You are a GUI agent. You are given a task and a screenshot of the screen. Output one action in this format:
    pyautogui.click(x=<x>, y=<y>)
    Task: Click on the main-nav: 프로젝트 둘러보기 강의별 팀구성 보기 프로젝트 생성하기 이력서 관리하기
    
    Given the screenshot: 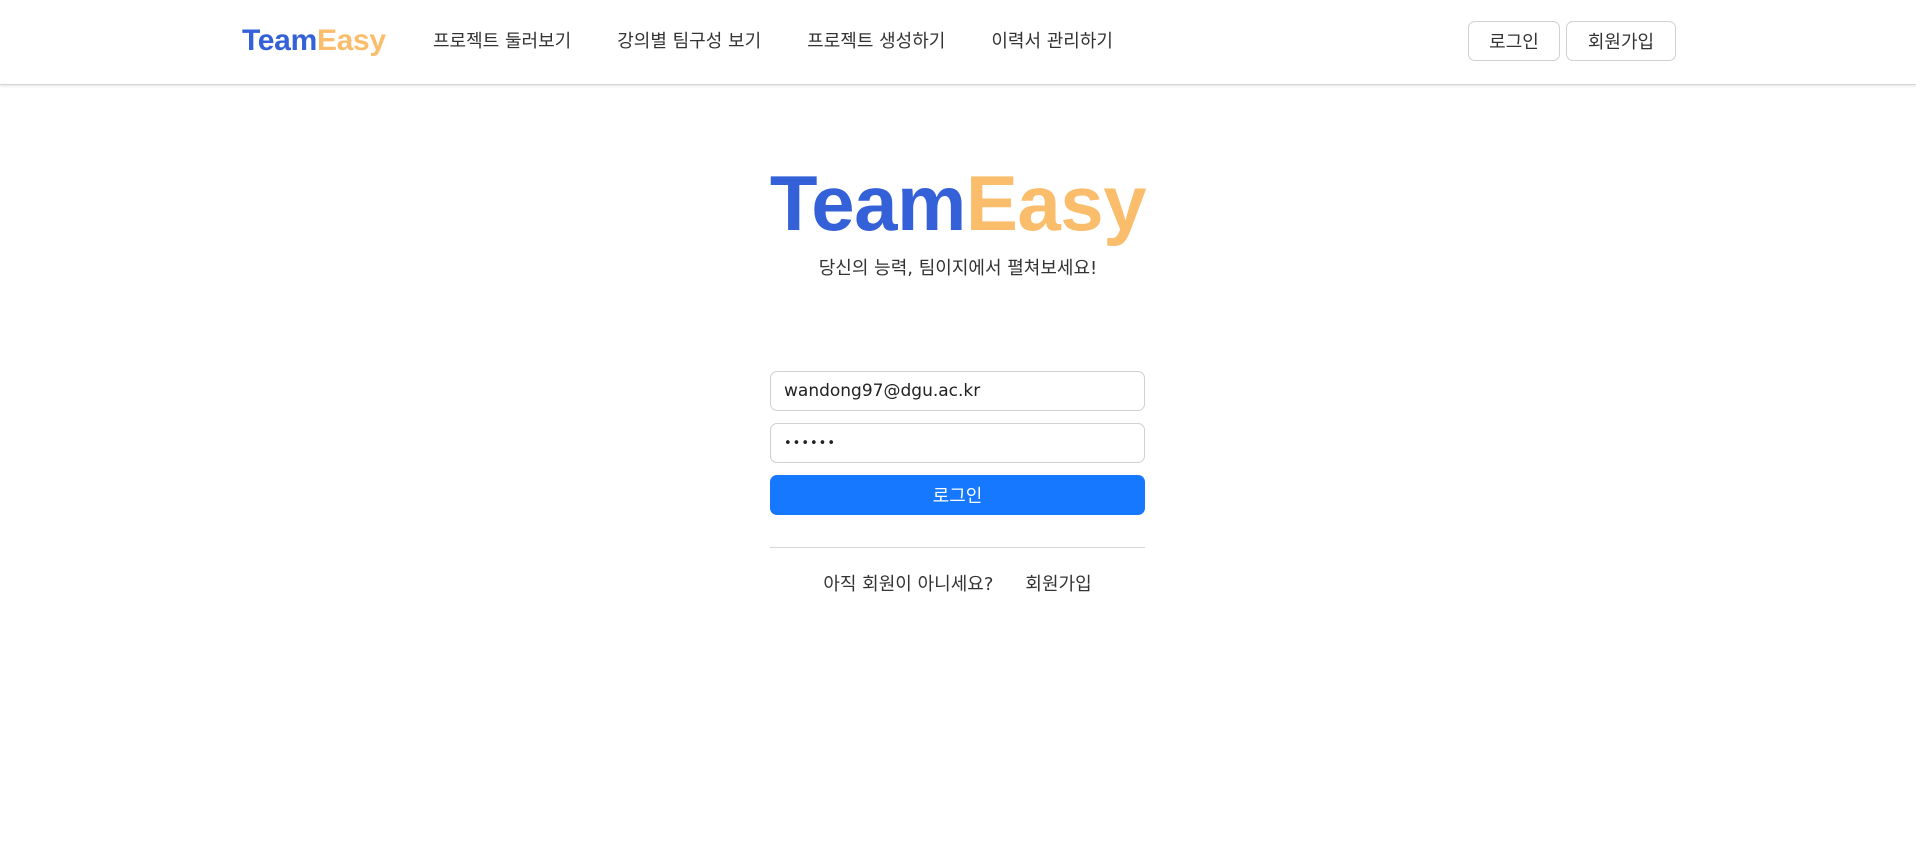 What is the action you would take?
    pyautogui.click(x=773, y=42)
    